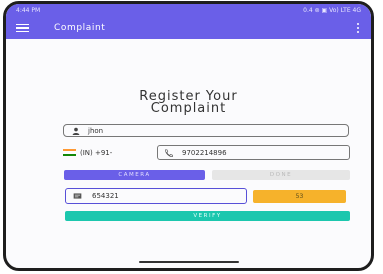 This screenshot has height=274, width=383. I want to click on verify-button: VERIFY, so click(207, 216).